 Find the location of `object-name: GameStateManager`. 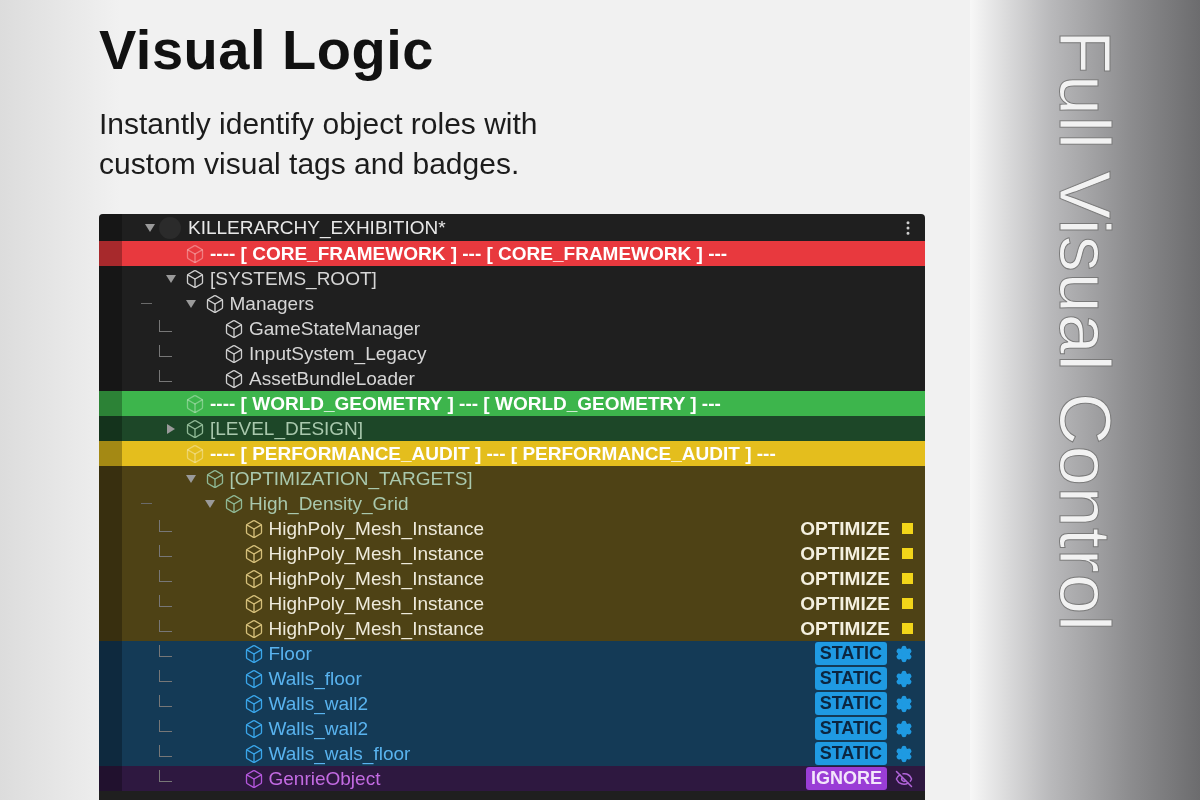

object-name: GameStateManager is located at coordinates (335, 328).